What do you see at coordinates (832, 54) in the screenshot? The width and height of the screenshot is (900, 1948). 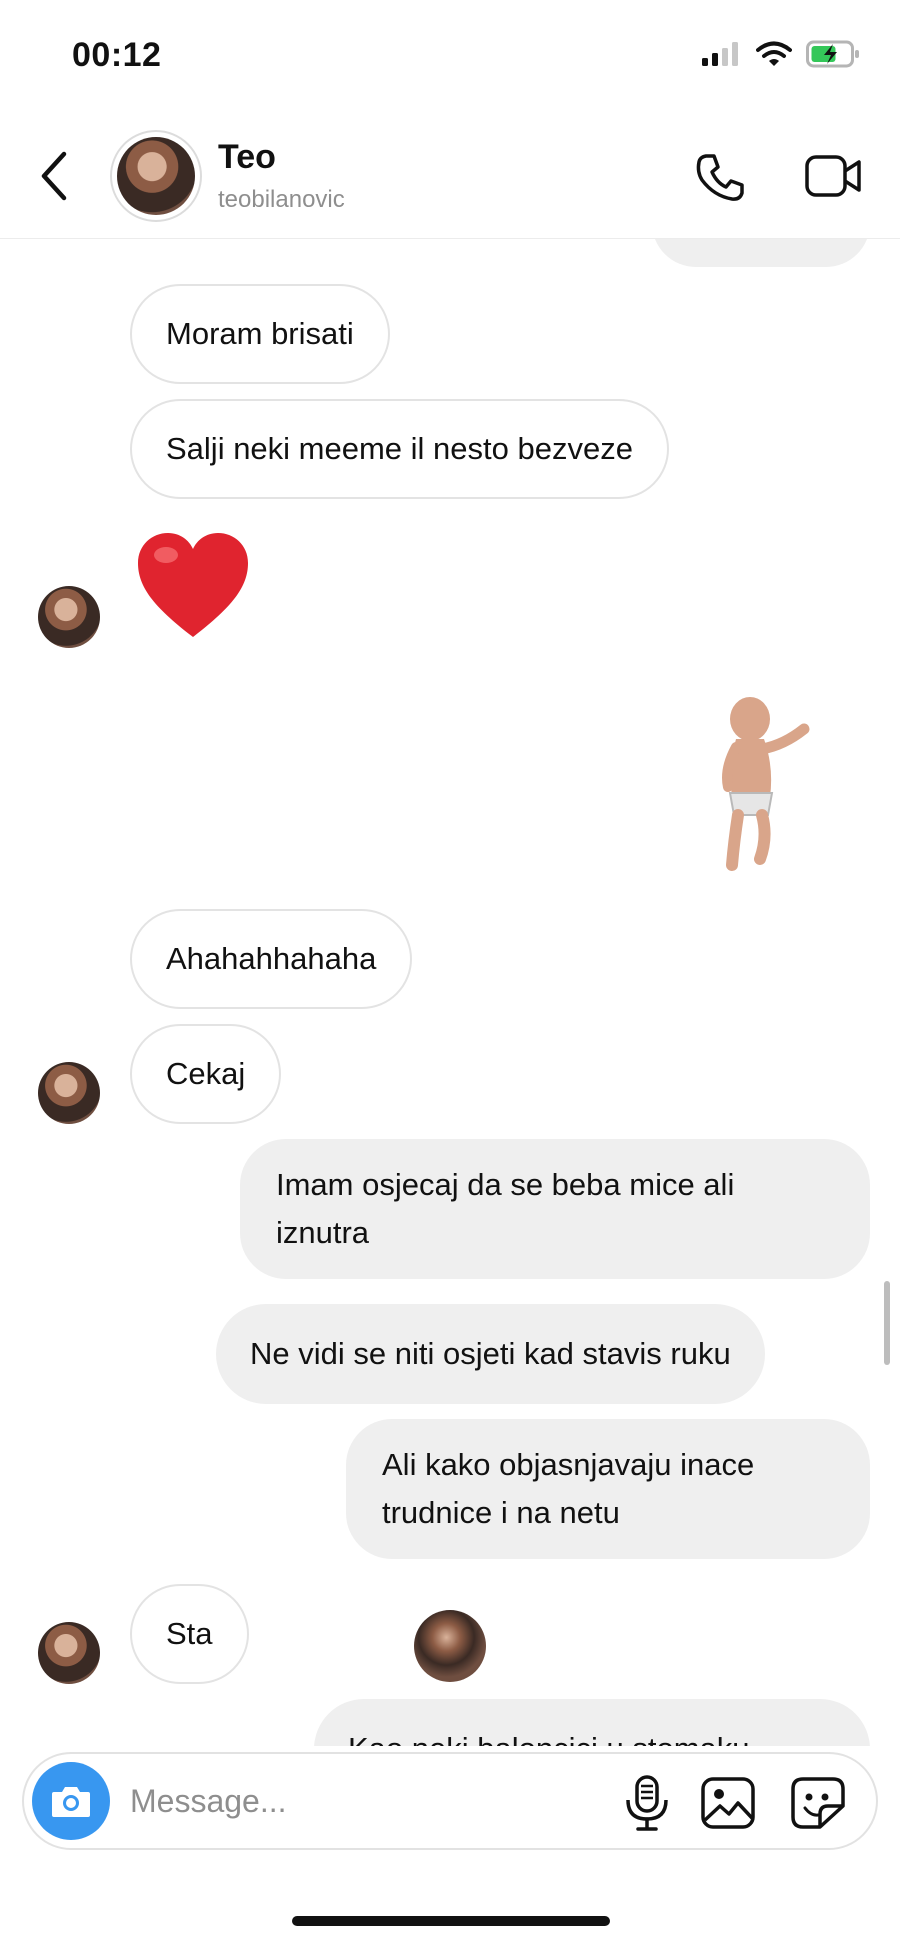 I see `battery-charging-icon` at bounding box center [832, 54].